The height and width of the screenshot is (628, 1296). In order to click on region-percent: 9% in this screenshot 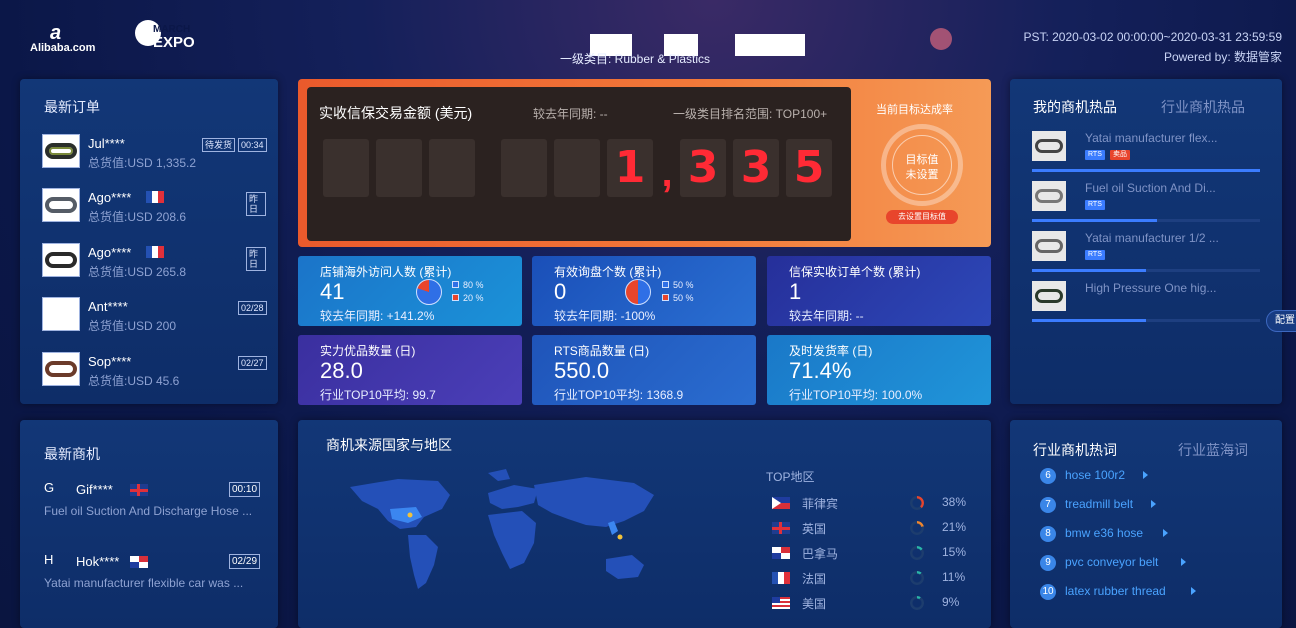, I will do `click(951, 602)`.